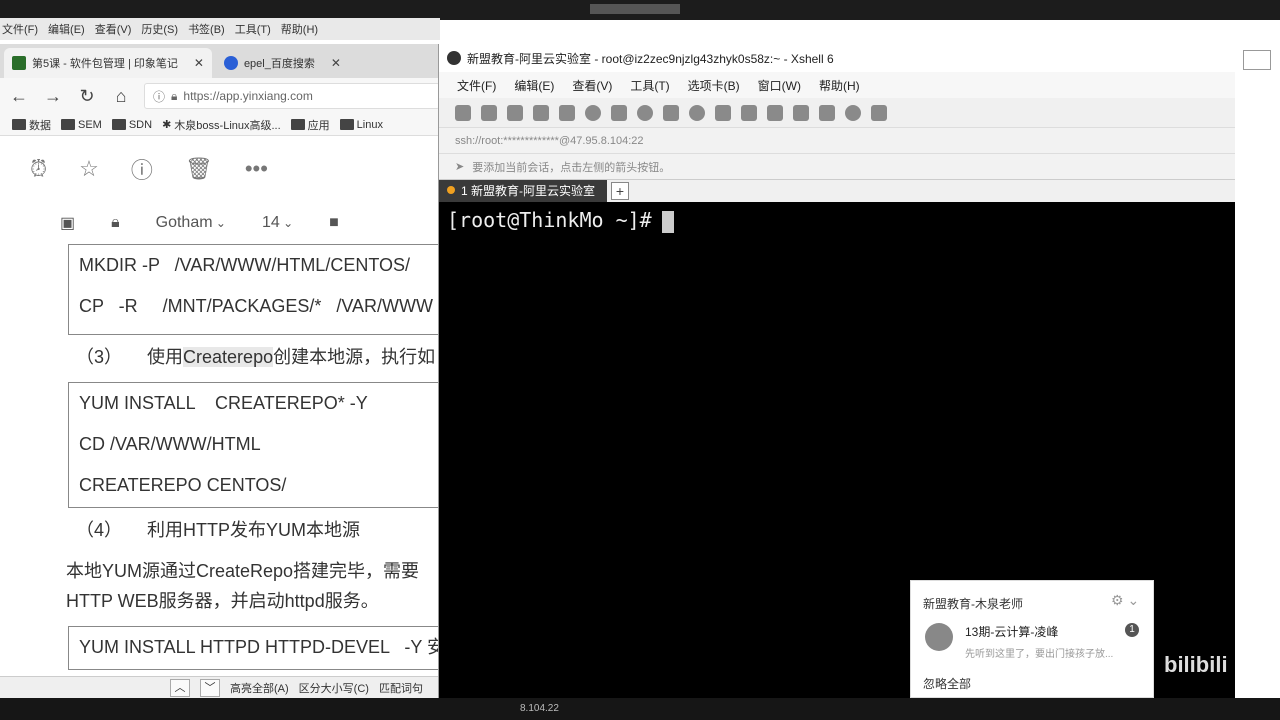  I want to click on find-next-button: ﹀, so click(210, 687).